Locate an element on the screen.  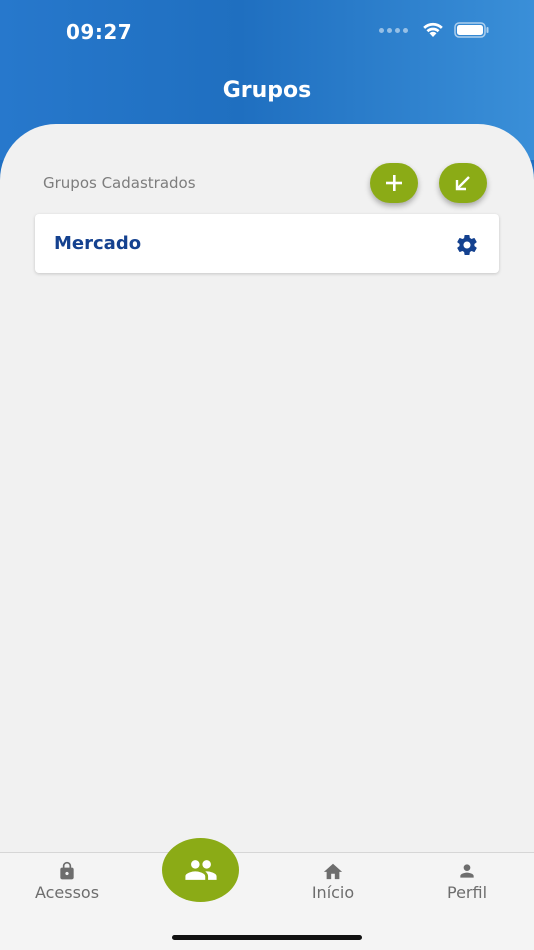
import-group-button is located at coordinates (463, 183).